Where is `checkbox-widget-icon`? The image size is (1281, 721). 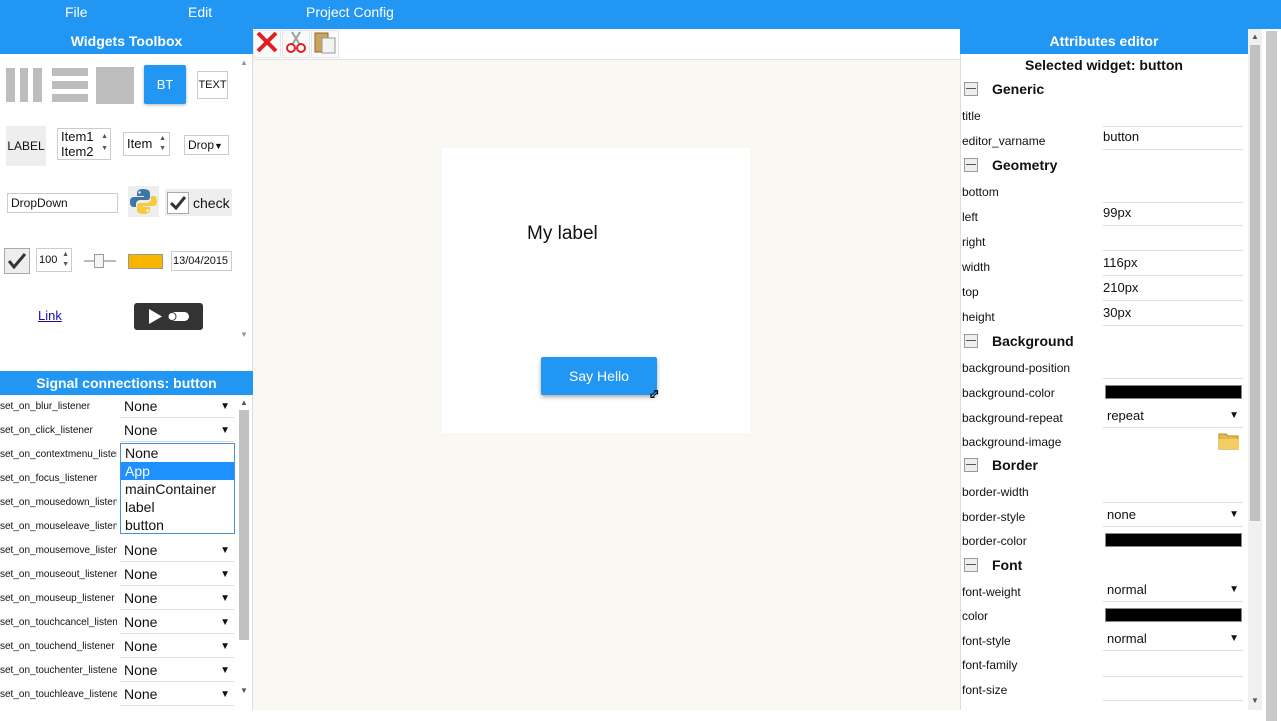
checkbox-widget-icon is located at coordinates (17, 261).